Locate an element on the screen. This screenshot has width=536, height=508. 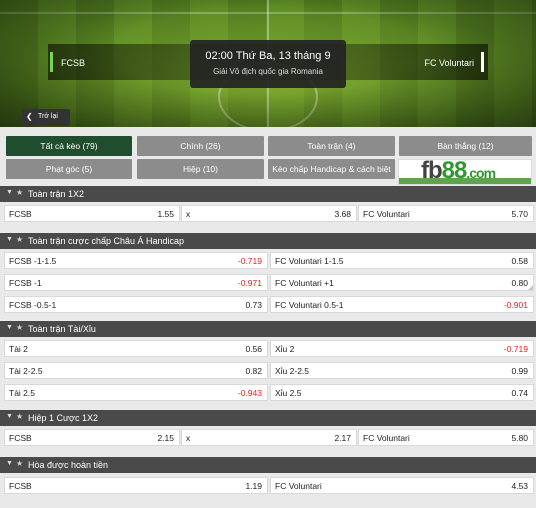
tab-goals: Bàn thắng (12) is located at coordinates (465, 146).